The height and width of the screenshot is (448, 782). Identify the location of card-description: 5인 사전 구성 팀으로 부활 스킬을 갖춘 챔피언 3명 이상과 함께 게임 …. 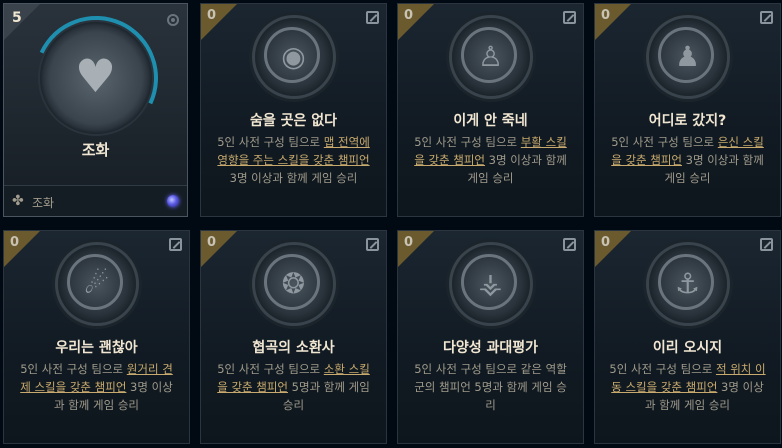
(490, 160).